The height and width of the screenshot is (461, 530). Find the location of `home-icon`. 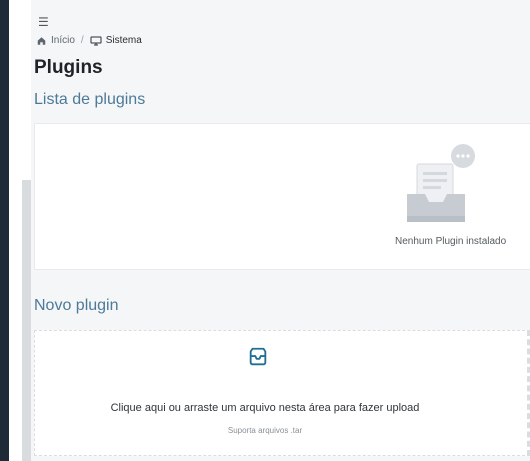

home-icon is located at coordinates (41, 40).